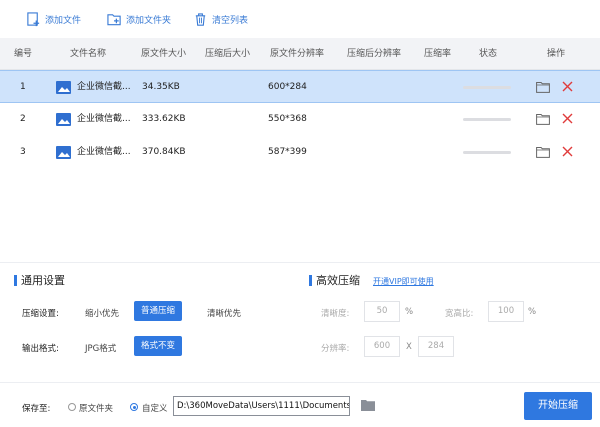 This screenshot has height=427, width=600. I want to click on row-resolution: 587*399, so click(287, 152).